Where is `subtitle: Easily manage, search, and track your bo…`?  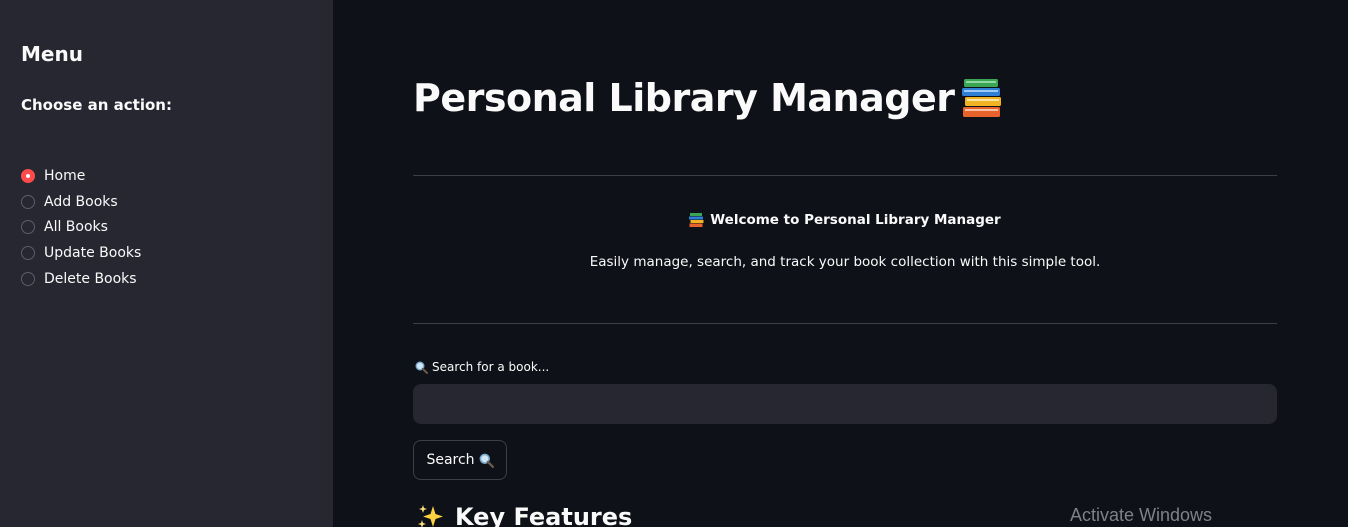
subtitle: Easily manage, search, and track your bo… is located at coordinates (845, 262).